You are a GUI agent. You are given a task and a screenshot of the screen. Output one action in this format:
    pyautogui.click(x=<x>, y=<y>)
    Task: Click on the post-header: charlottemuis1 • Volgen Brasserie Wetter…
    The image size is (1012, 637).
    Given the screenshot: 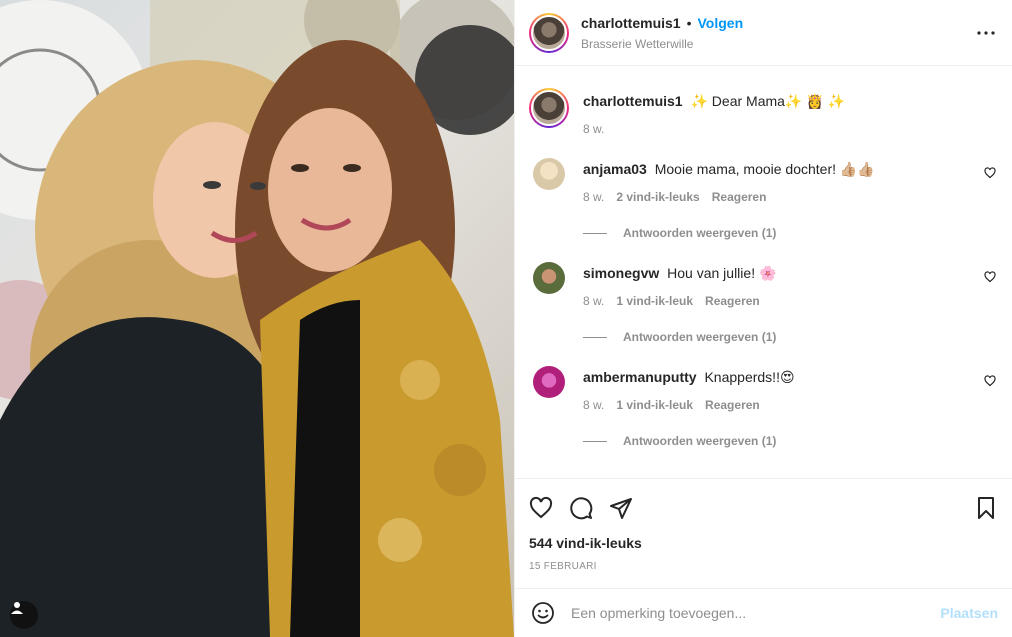 What is the action you would take?
    pyautogui.click(x=763, y=33)
    